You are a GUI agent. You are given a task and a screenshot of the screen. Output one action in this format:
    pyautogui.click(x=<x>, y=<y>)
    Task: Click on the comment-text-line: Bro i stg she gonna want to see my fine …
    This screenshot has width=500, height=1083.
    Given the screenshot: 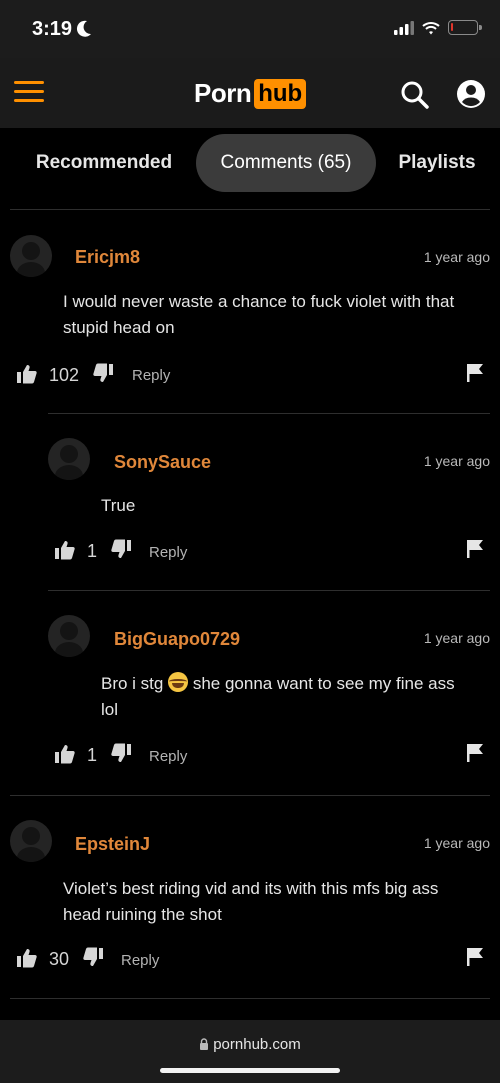 What is the action you would take?
    pyautogui.click(x=297, y=684)
    